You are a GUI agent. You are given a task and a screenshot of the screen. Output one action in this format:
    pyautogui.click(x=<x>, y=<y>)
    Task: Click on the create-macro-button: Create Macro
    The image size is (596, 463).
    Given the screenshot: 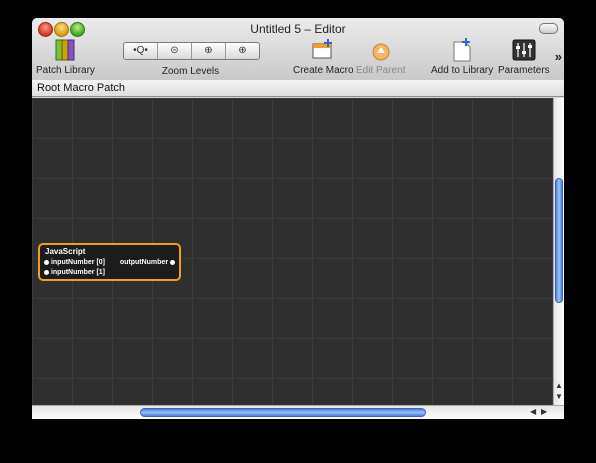 What is the action you would take?
    pyautogui.click(x=323, y=57)
    